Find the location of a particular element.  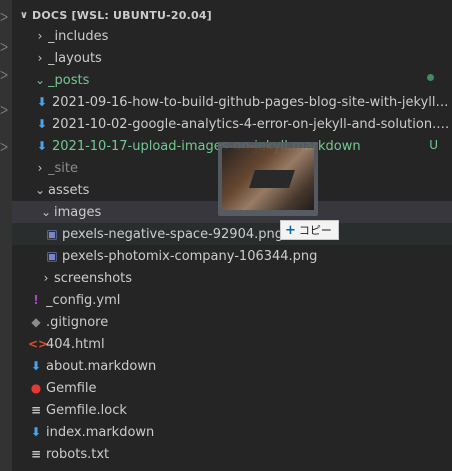

tree-item-label: _layouts is located at coordinates (75, 58).